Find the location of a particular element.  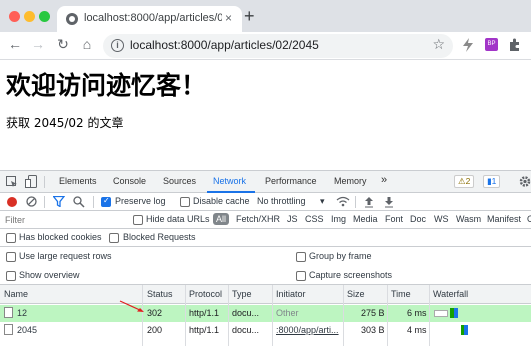

row-name: 2045 is located at coordinates (27, 330).